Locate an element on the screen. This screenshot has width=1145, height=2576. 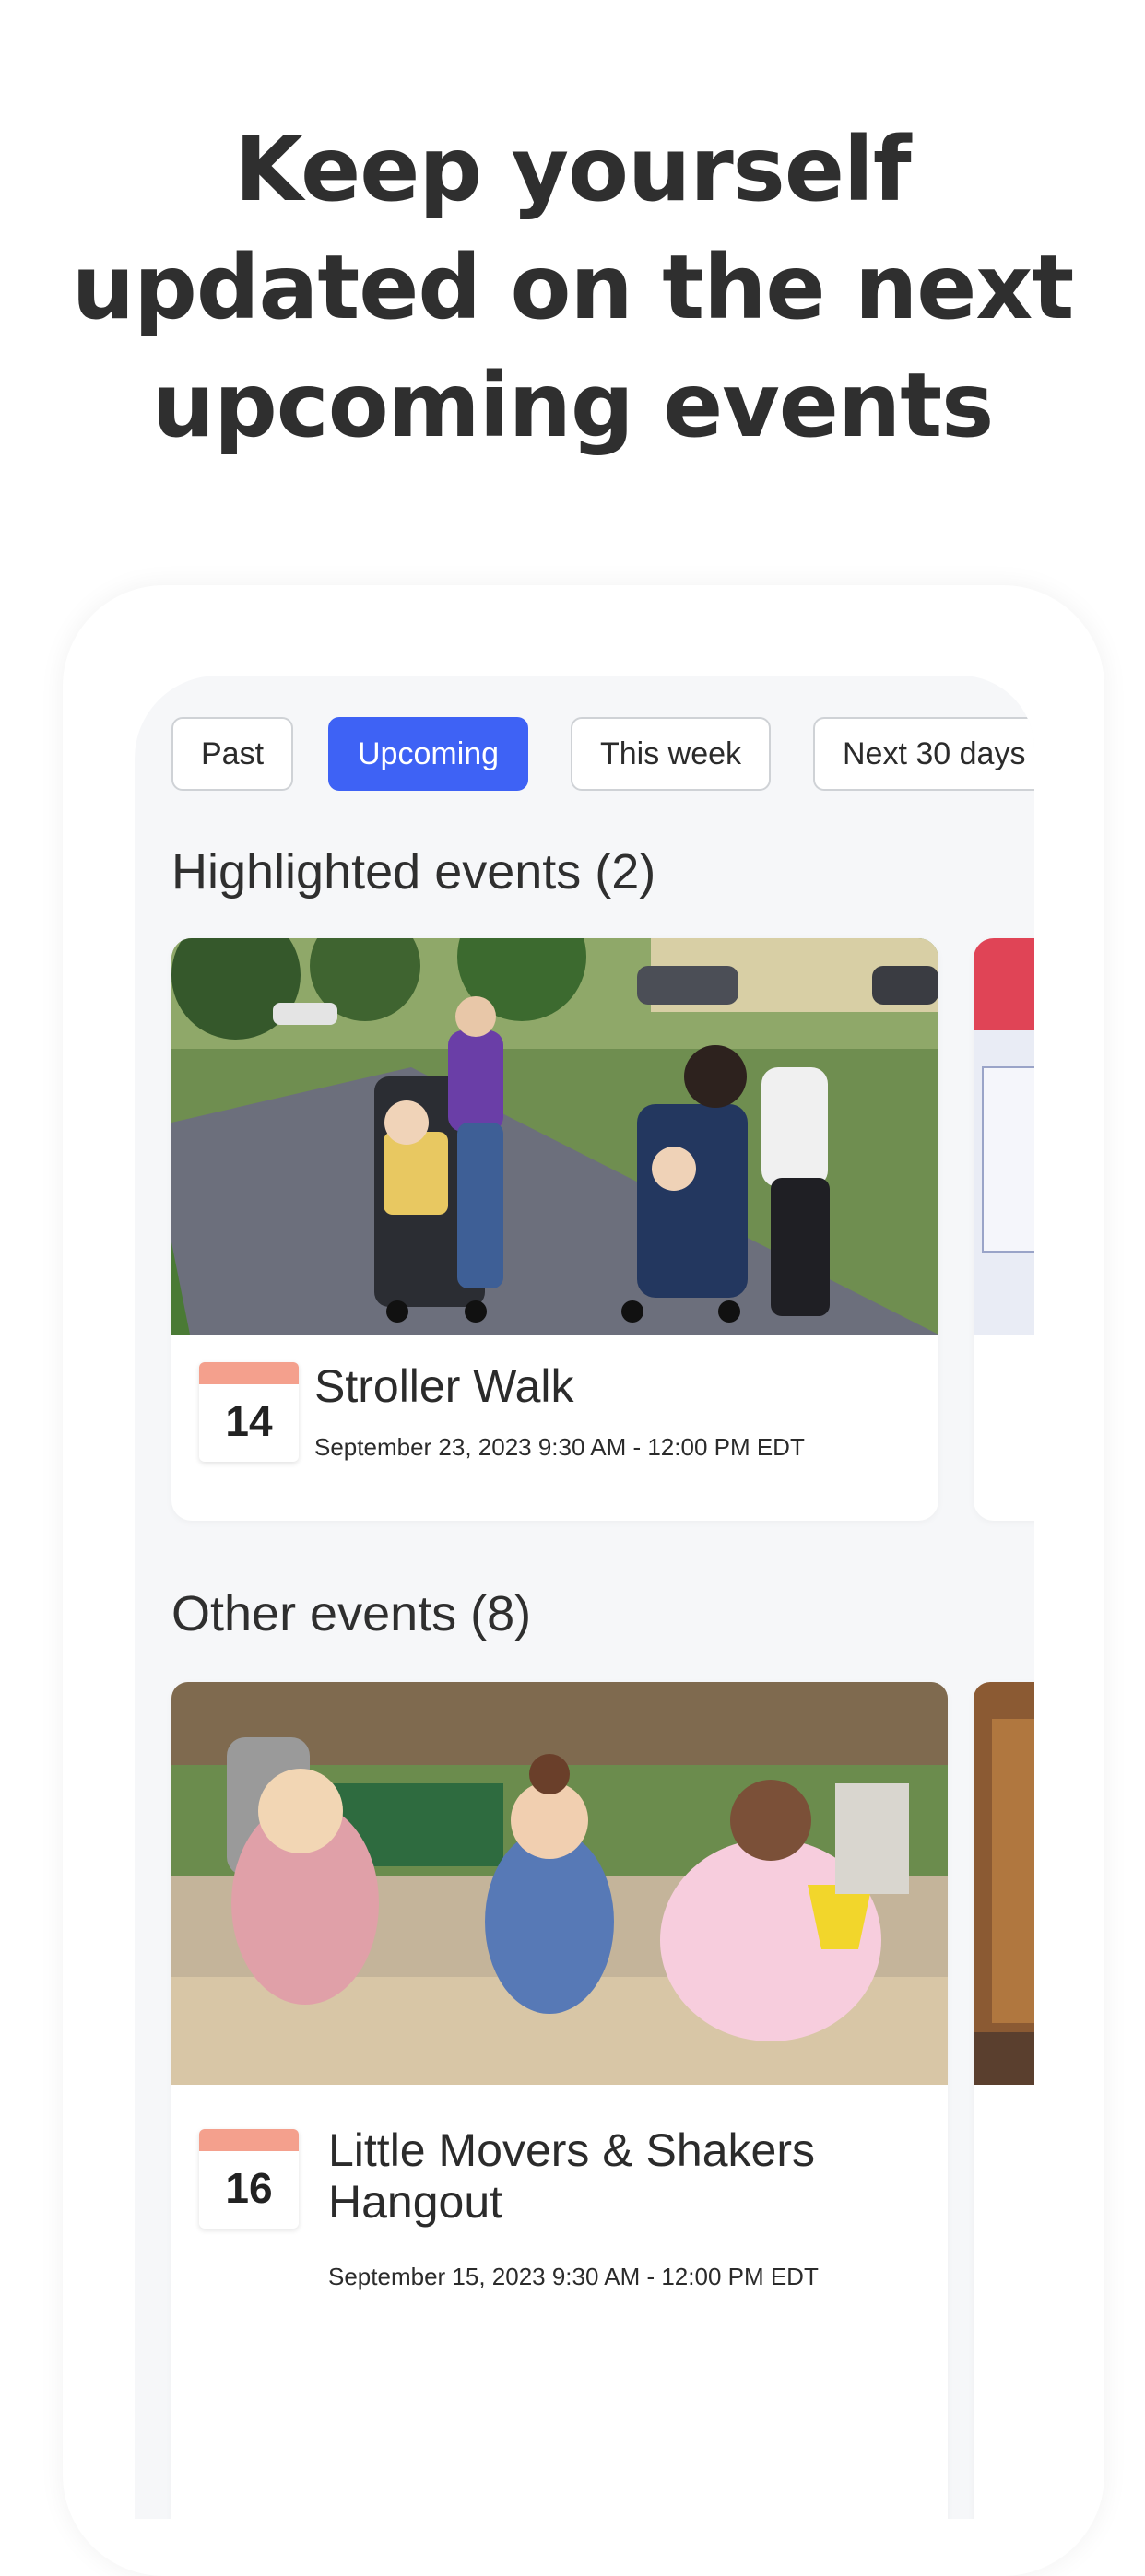
headline-line-2: updated on the next is located at coordinates (572, 288).